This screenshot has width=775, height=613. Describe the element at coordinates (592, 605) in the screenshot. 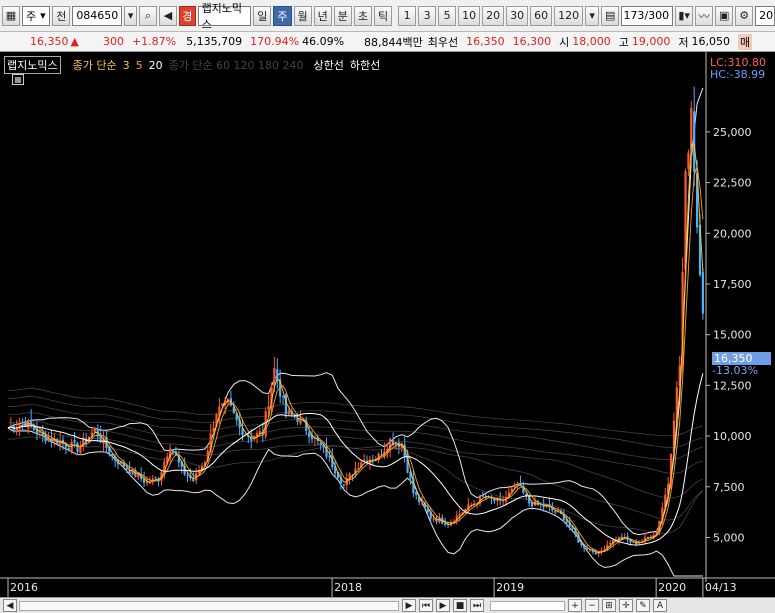

I see `zoom-out-icon: −` at that location.